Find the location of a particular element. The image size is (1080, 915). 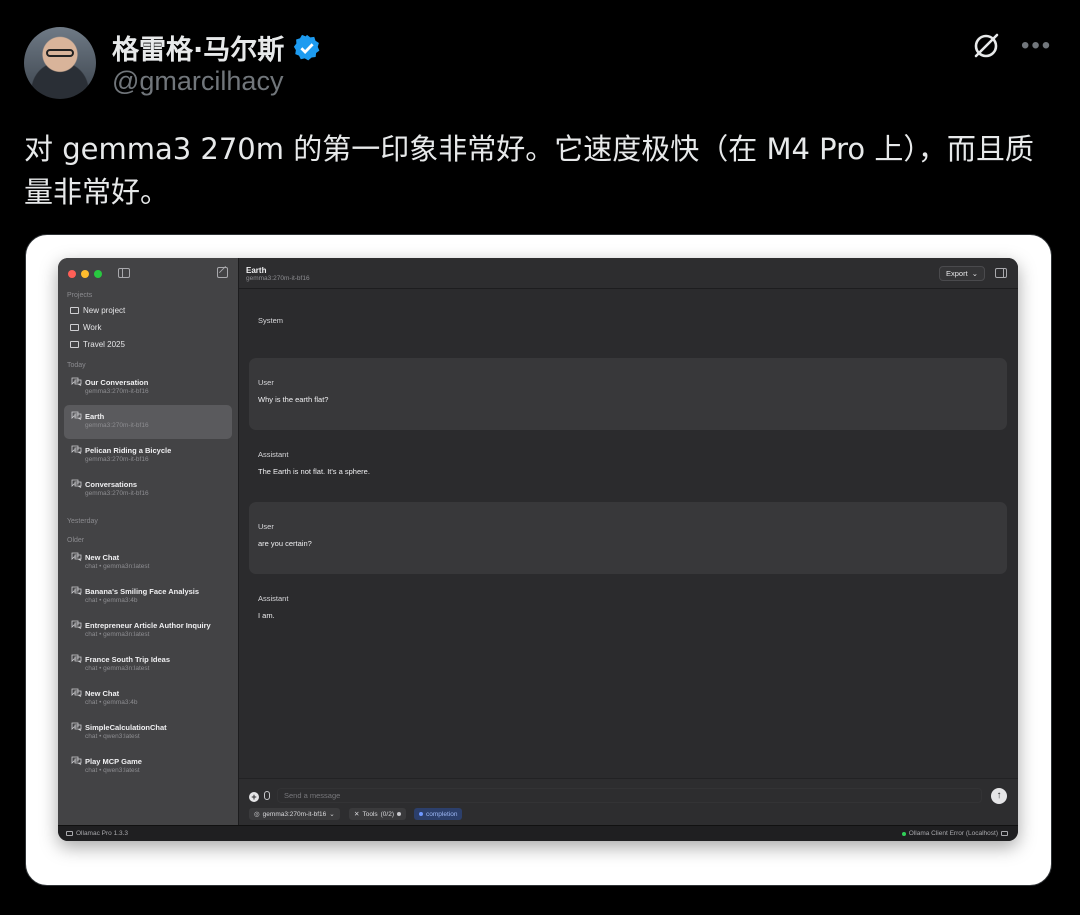

app-version: Ollamac Pro 1.3.3 is located at coordinates (97, 833).